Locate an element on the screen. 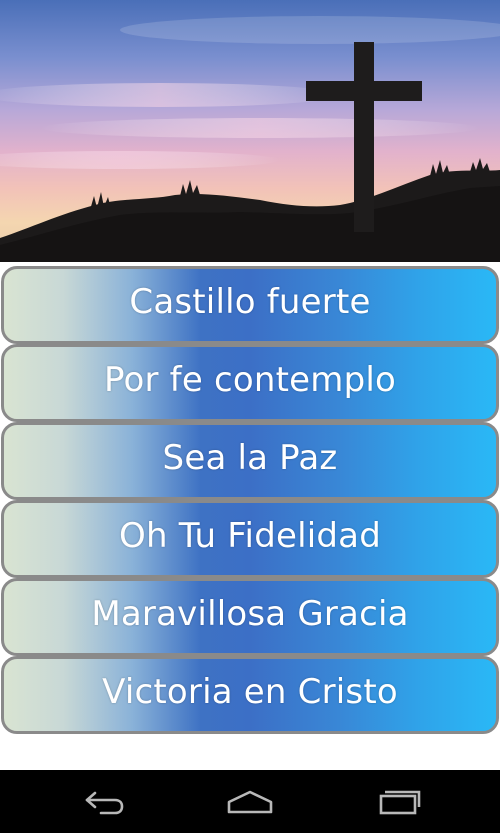 The width and height of the screenshot is (500, 833). home-button is located at coordinates (250, 802).